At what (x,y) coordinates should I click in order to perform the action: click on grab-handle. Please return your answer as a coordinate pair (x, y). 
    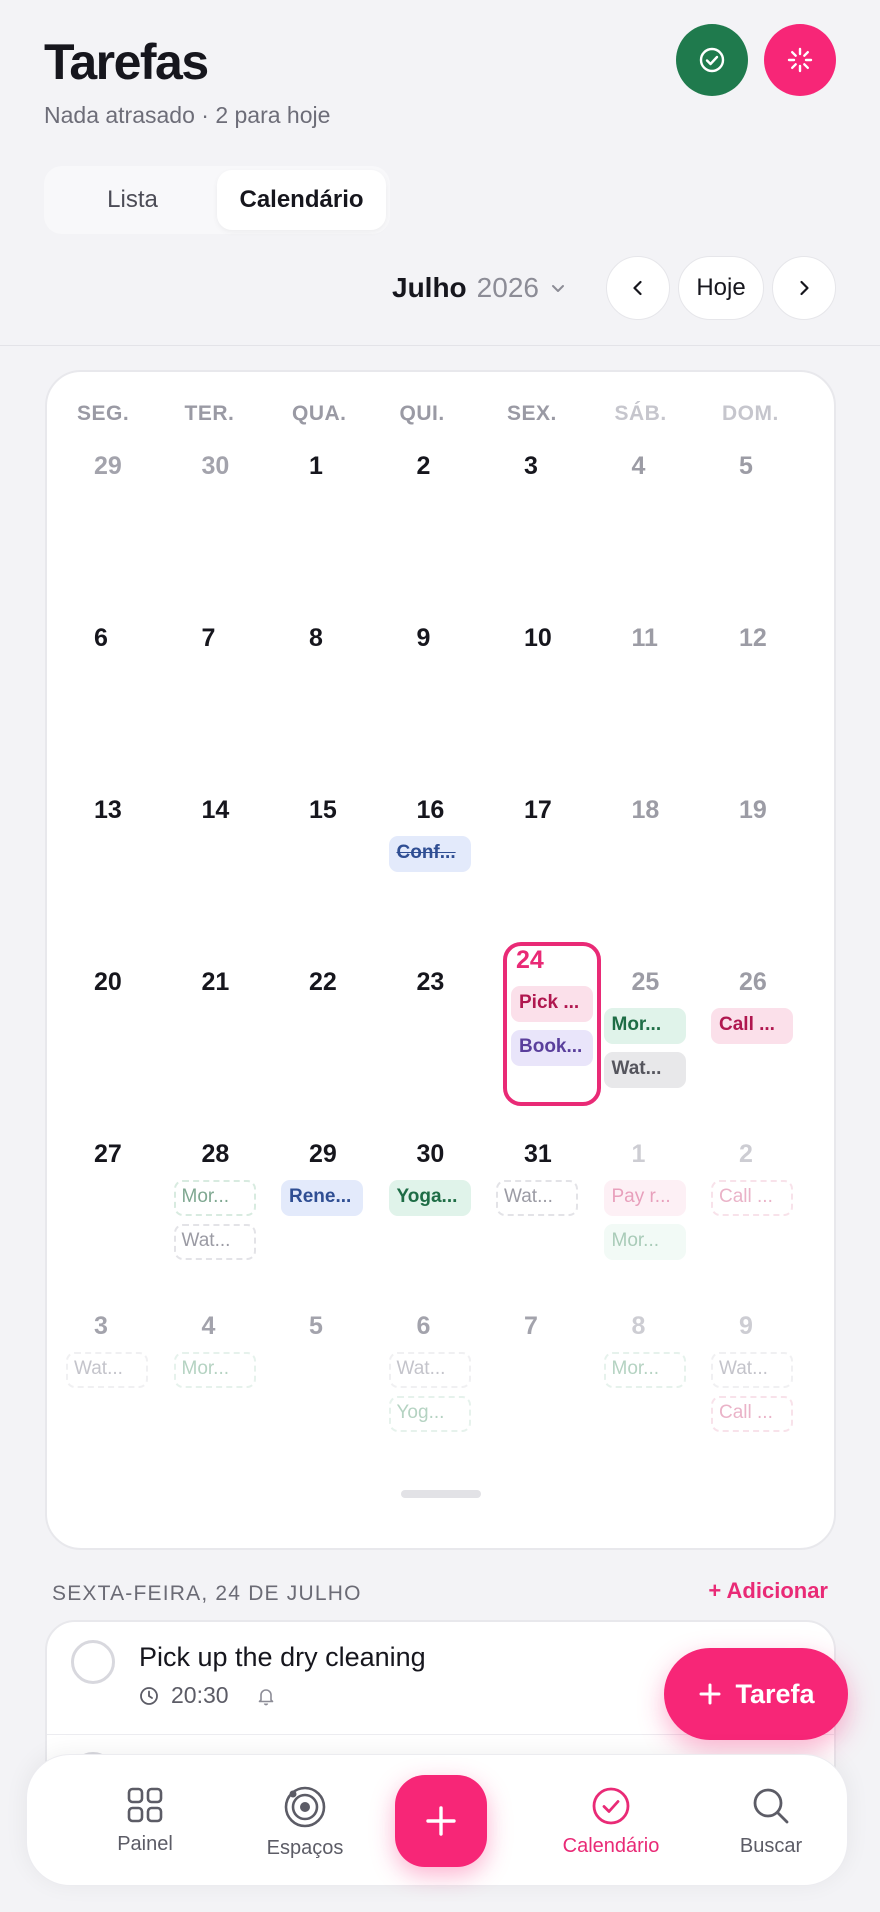
    Looking at the image, I should click on (441, 1494).